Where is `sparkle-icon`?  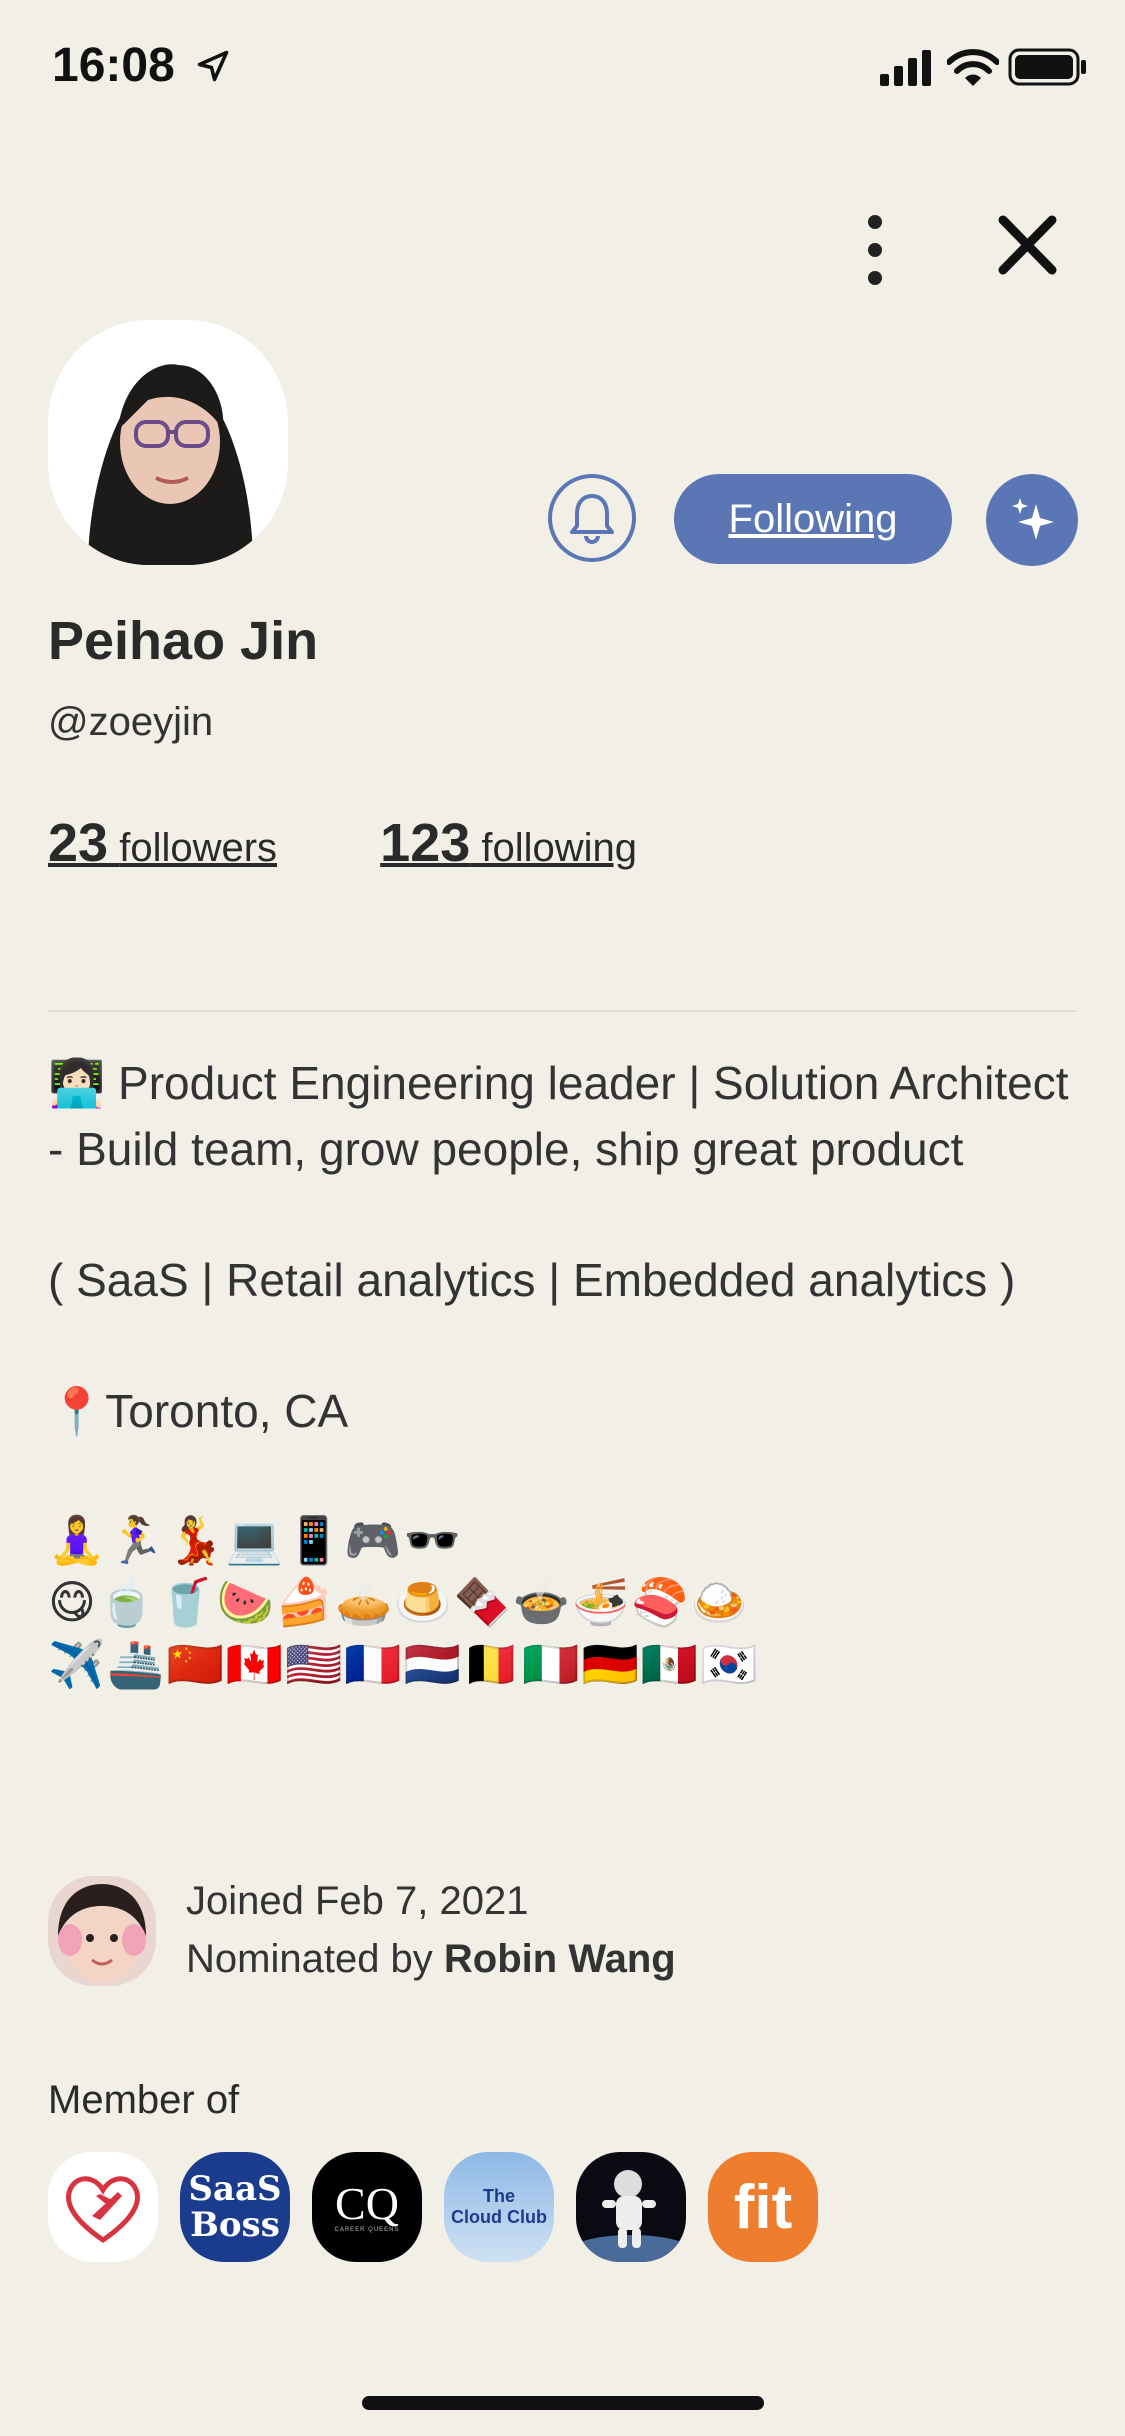 sparkle-icon is located at coordinates (1033, 519).